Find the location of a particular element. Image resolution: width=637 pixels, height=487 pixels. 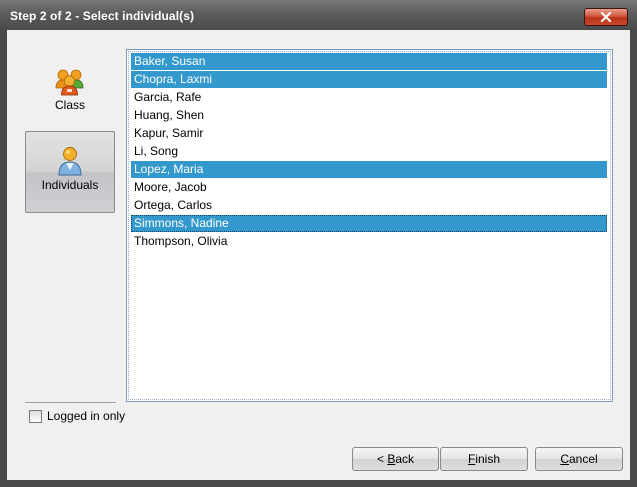

back-button: < Back is located at coordinates (395, 459).